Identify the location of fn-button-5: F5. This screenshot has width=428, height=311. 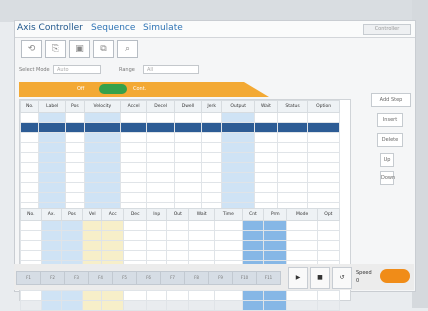
(124, 278).